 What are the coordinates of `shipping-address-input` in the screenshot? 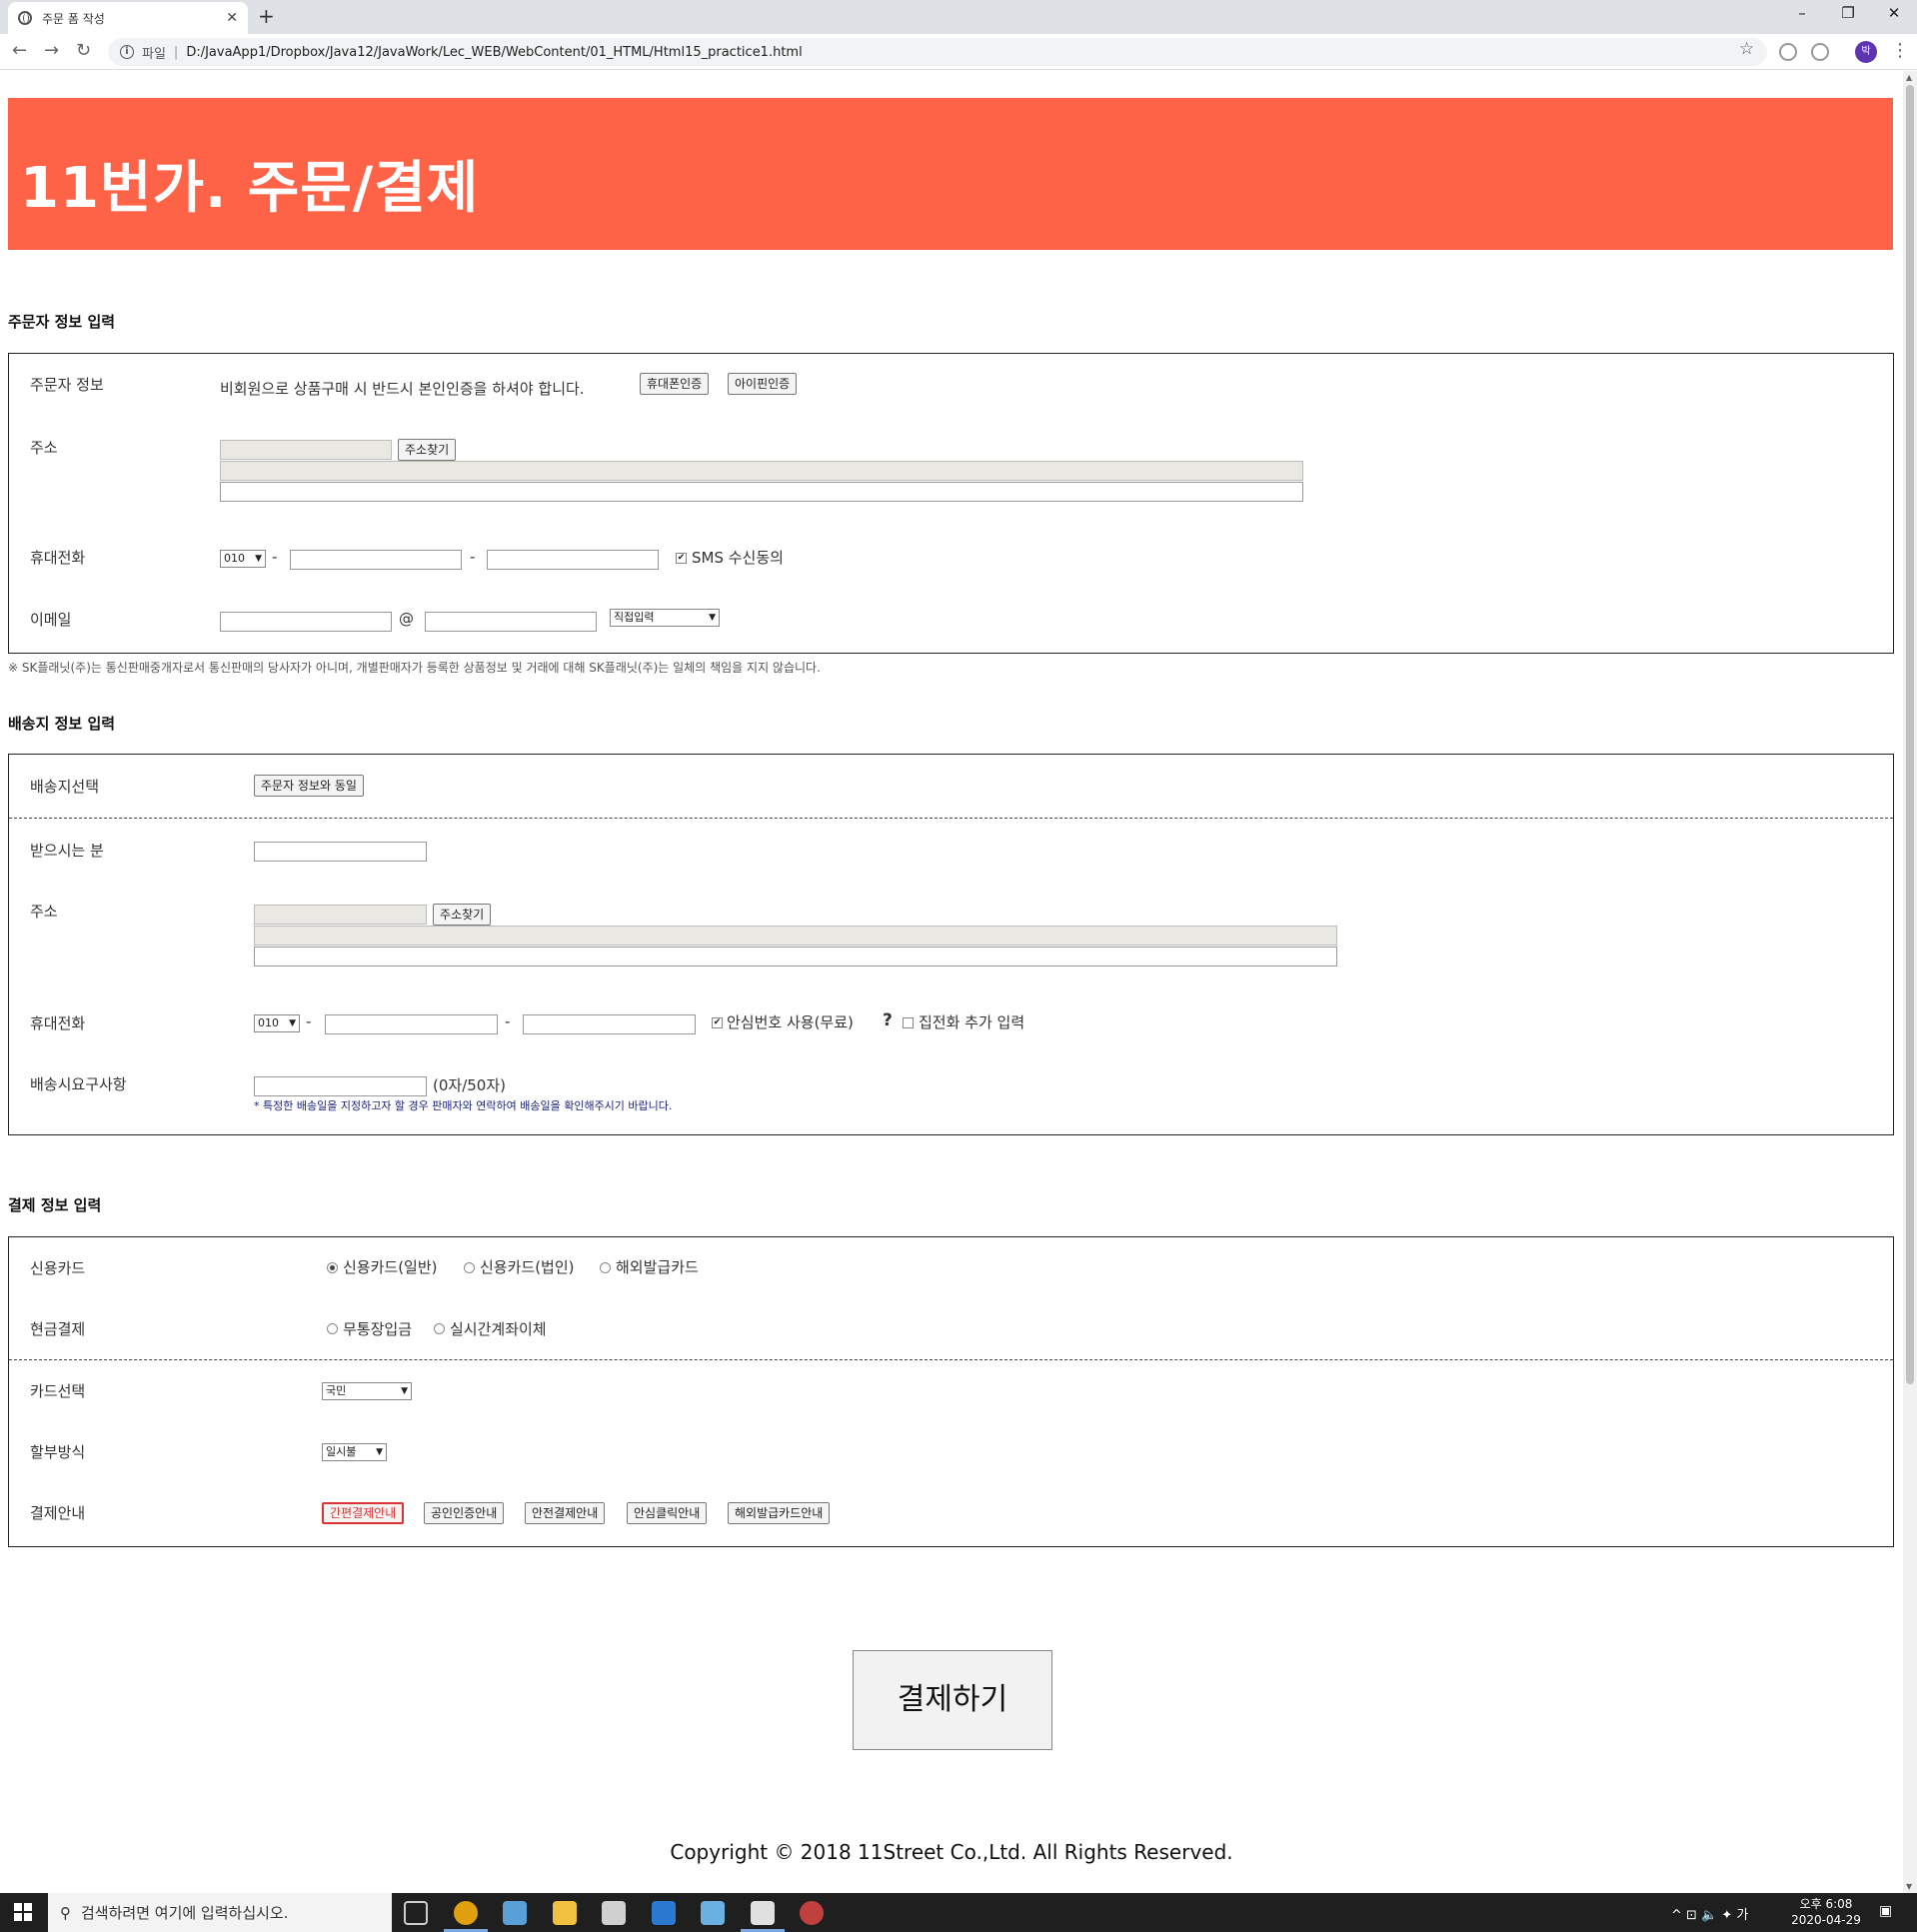 It's located at (795, 936).